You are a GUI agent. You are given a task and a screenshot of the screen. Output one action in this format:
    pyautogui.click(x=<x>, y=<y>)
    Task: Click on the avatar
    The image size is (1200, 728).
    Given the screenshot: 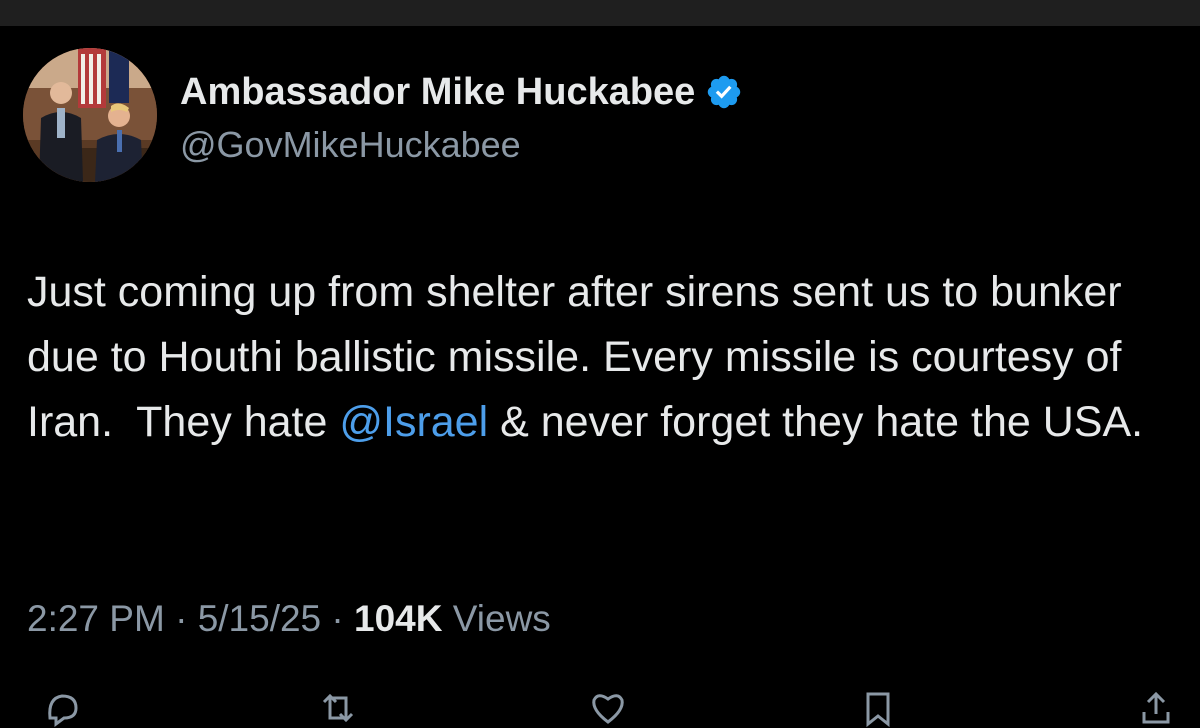 What is the action you would take?
    pyautogui.click(x=90, y=115)
    